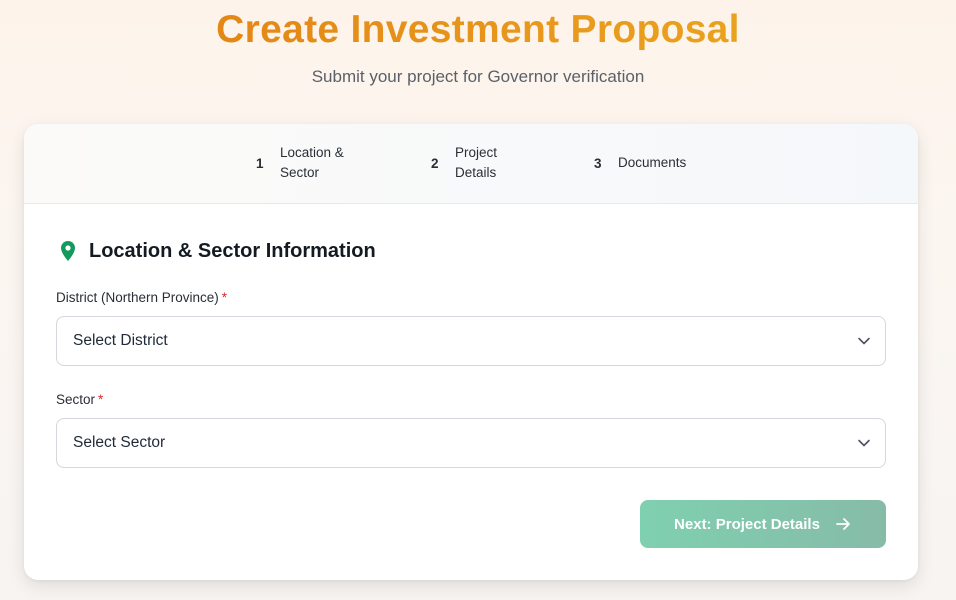  I want to click on step-location-sector: 1 Location & Sector, so click(313, 163).